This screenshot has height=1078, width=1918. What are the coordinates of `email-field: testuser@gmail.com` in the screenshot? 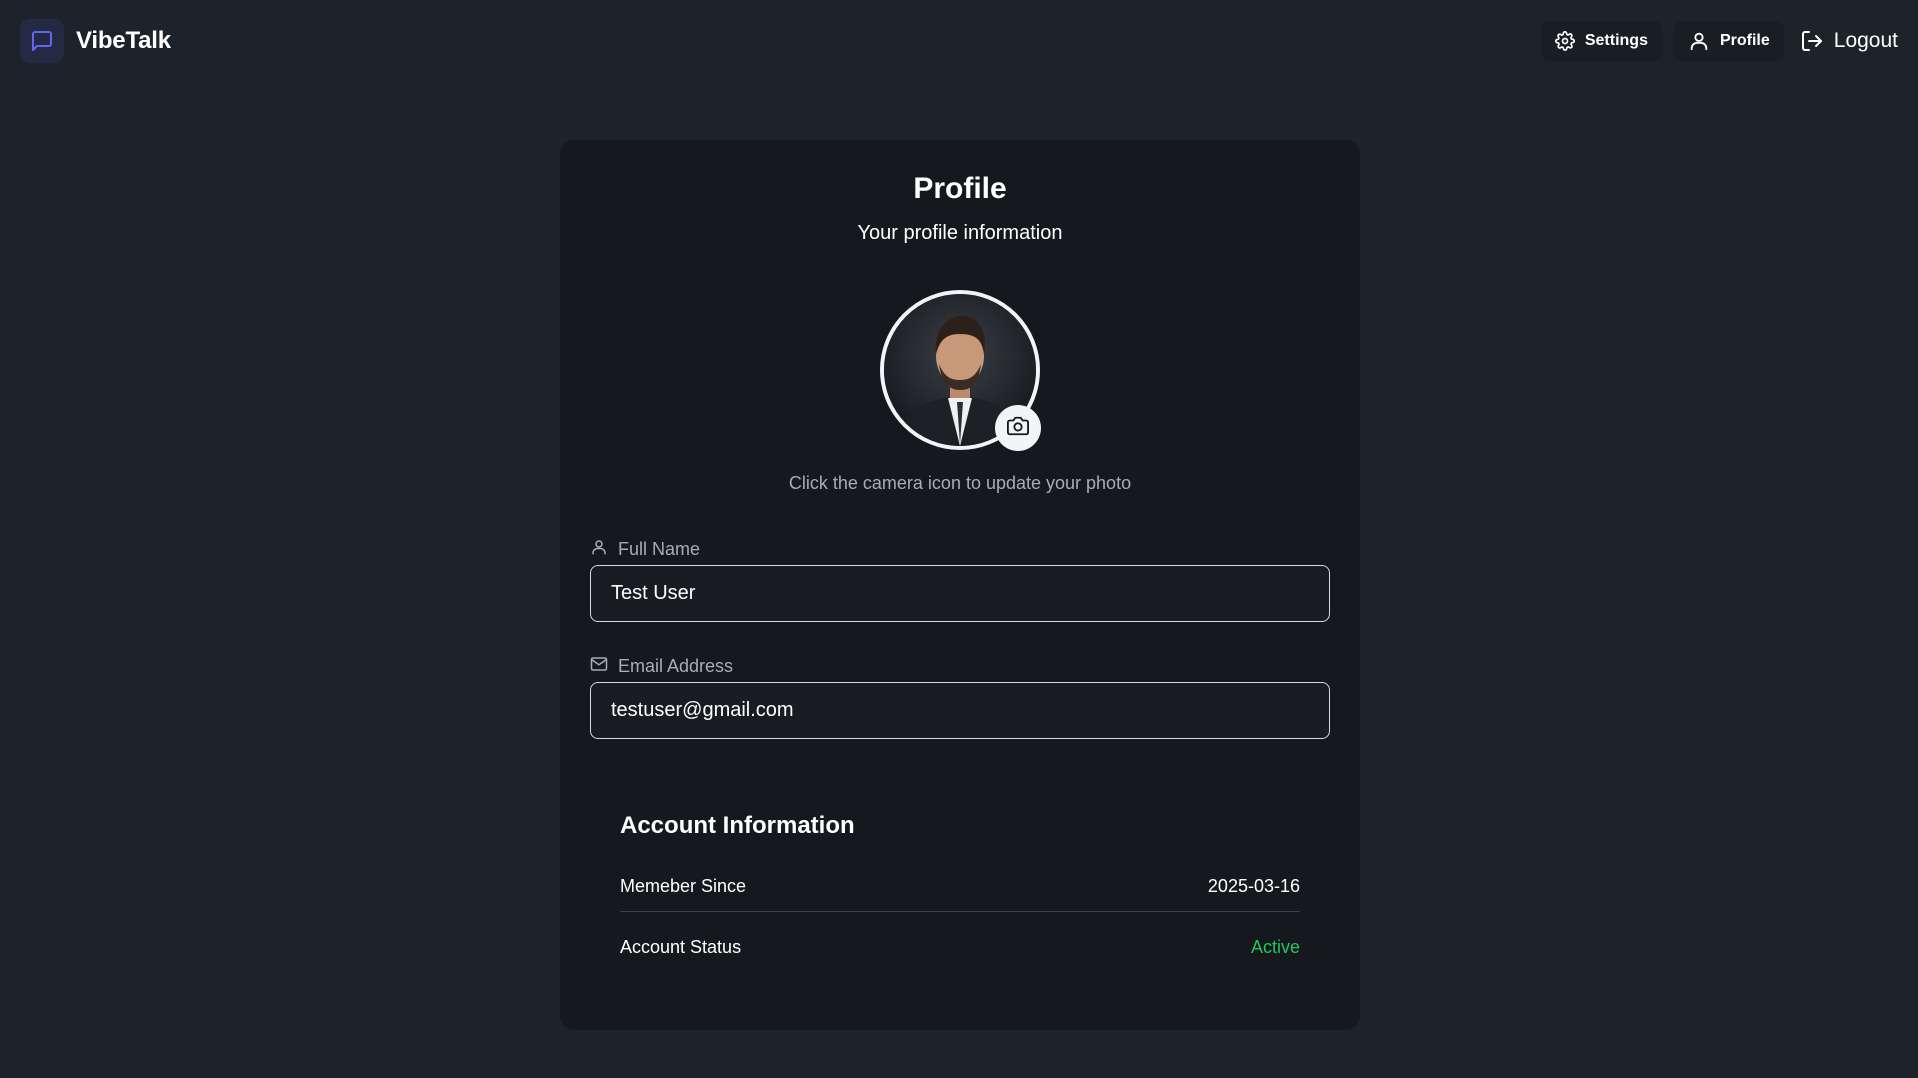 It's located at (960, 710).